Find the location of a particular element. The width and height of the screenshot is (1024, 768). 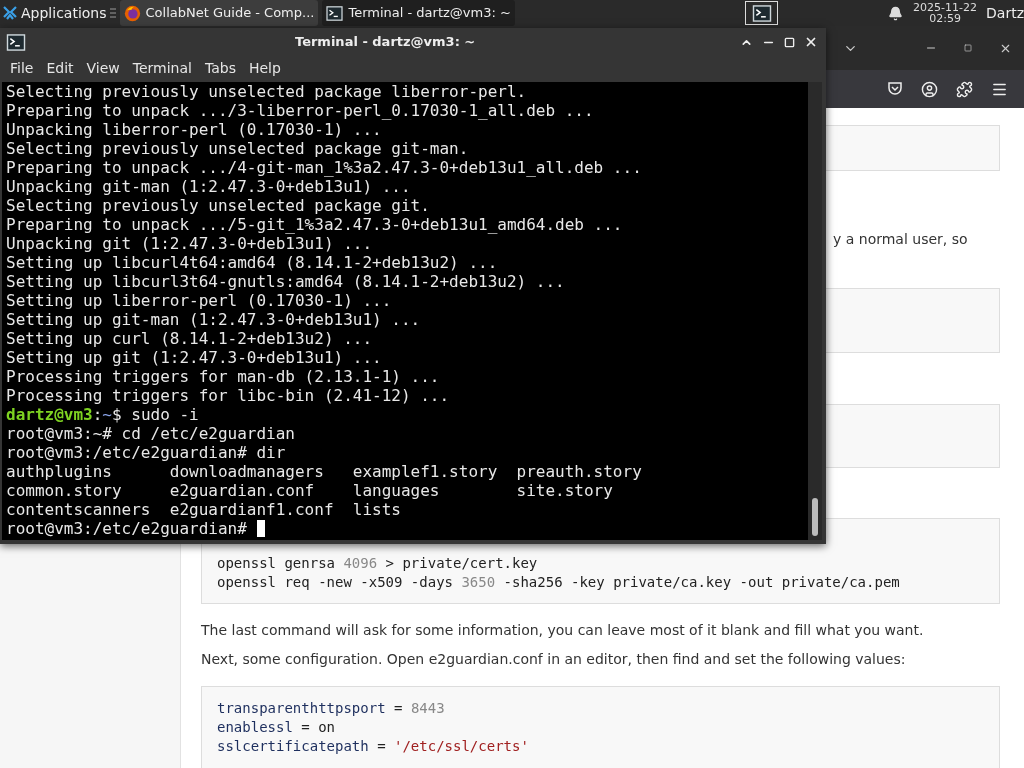

terminal-line: Selecting previously unselected package git-man. is located at coordinates (237, 148).